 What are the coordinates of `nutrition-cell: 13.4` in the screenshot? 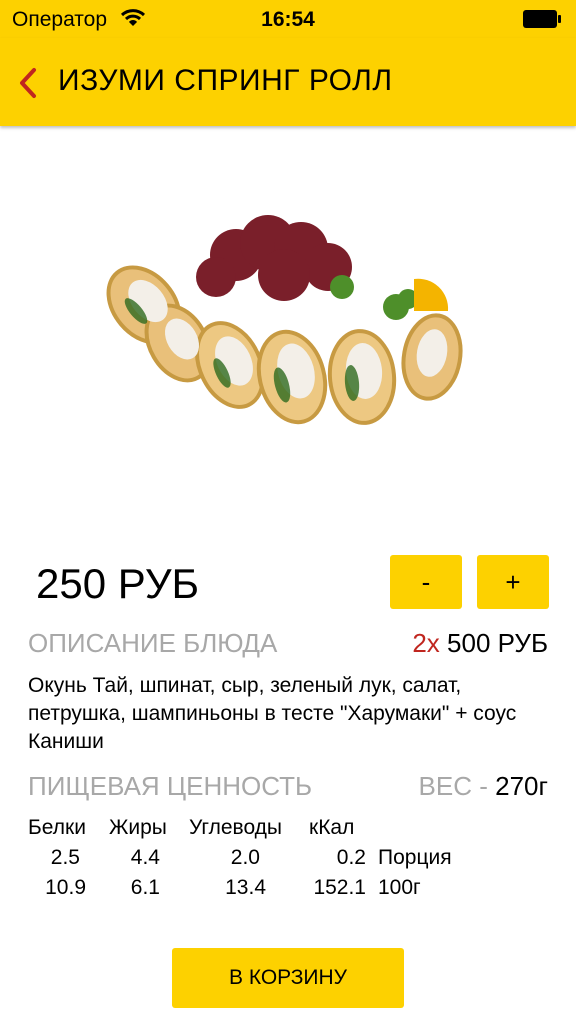 It's located at (245, 887).